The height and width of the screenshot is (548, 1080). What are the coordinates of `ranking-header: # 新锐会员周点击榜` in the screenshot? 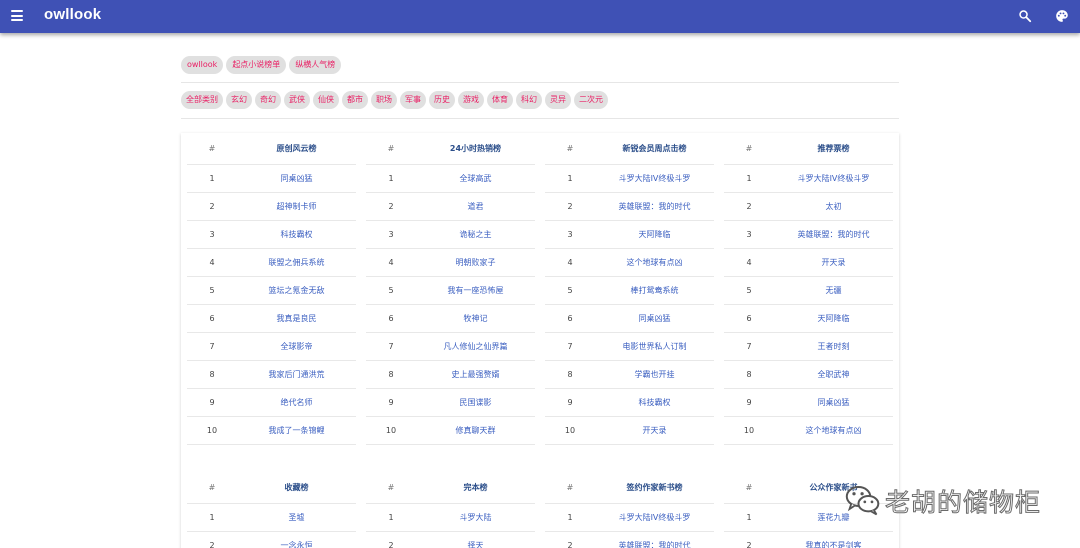 It's located at (629, 149).